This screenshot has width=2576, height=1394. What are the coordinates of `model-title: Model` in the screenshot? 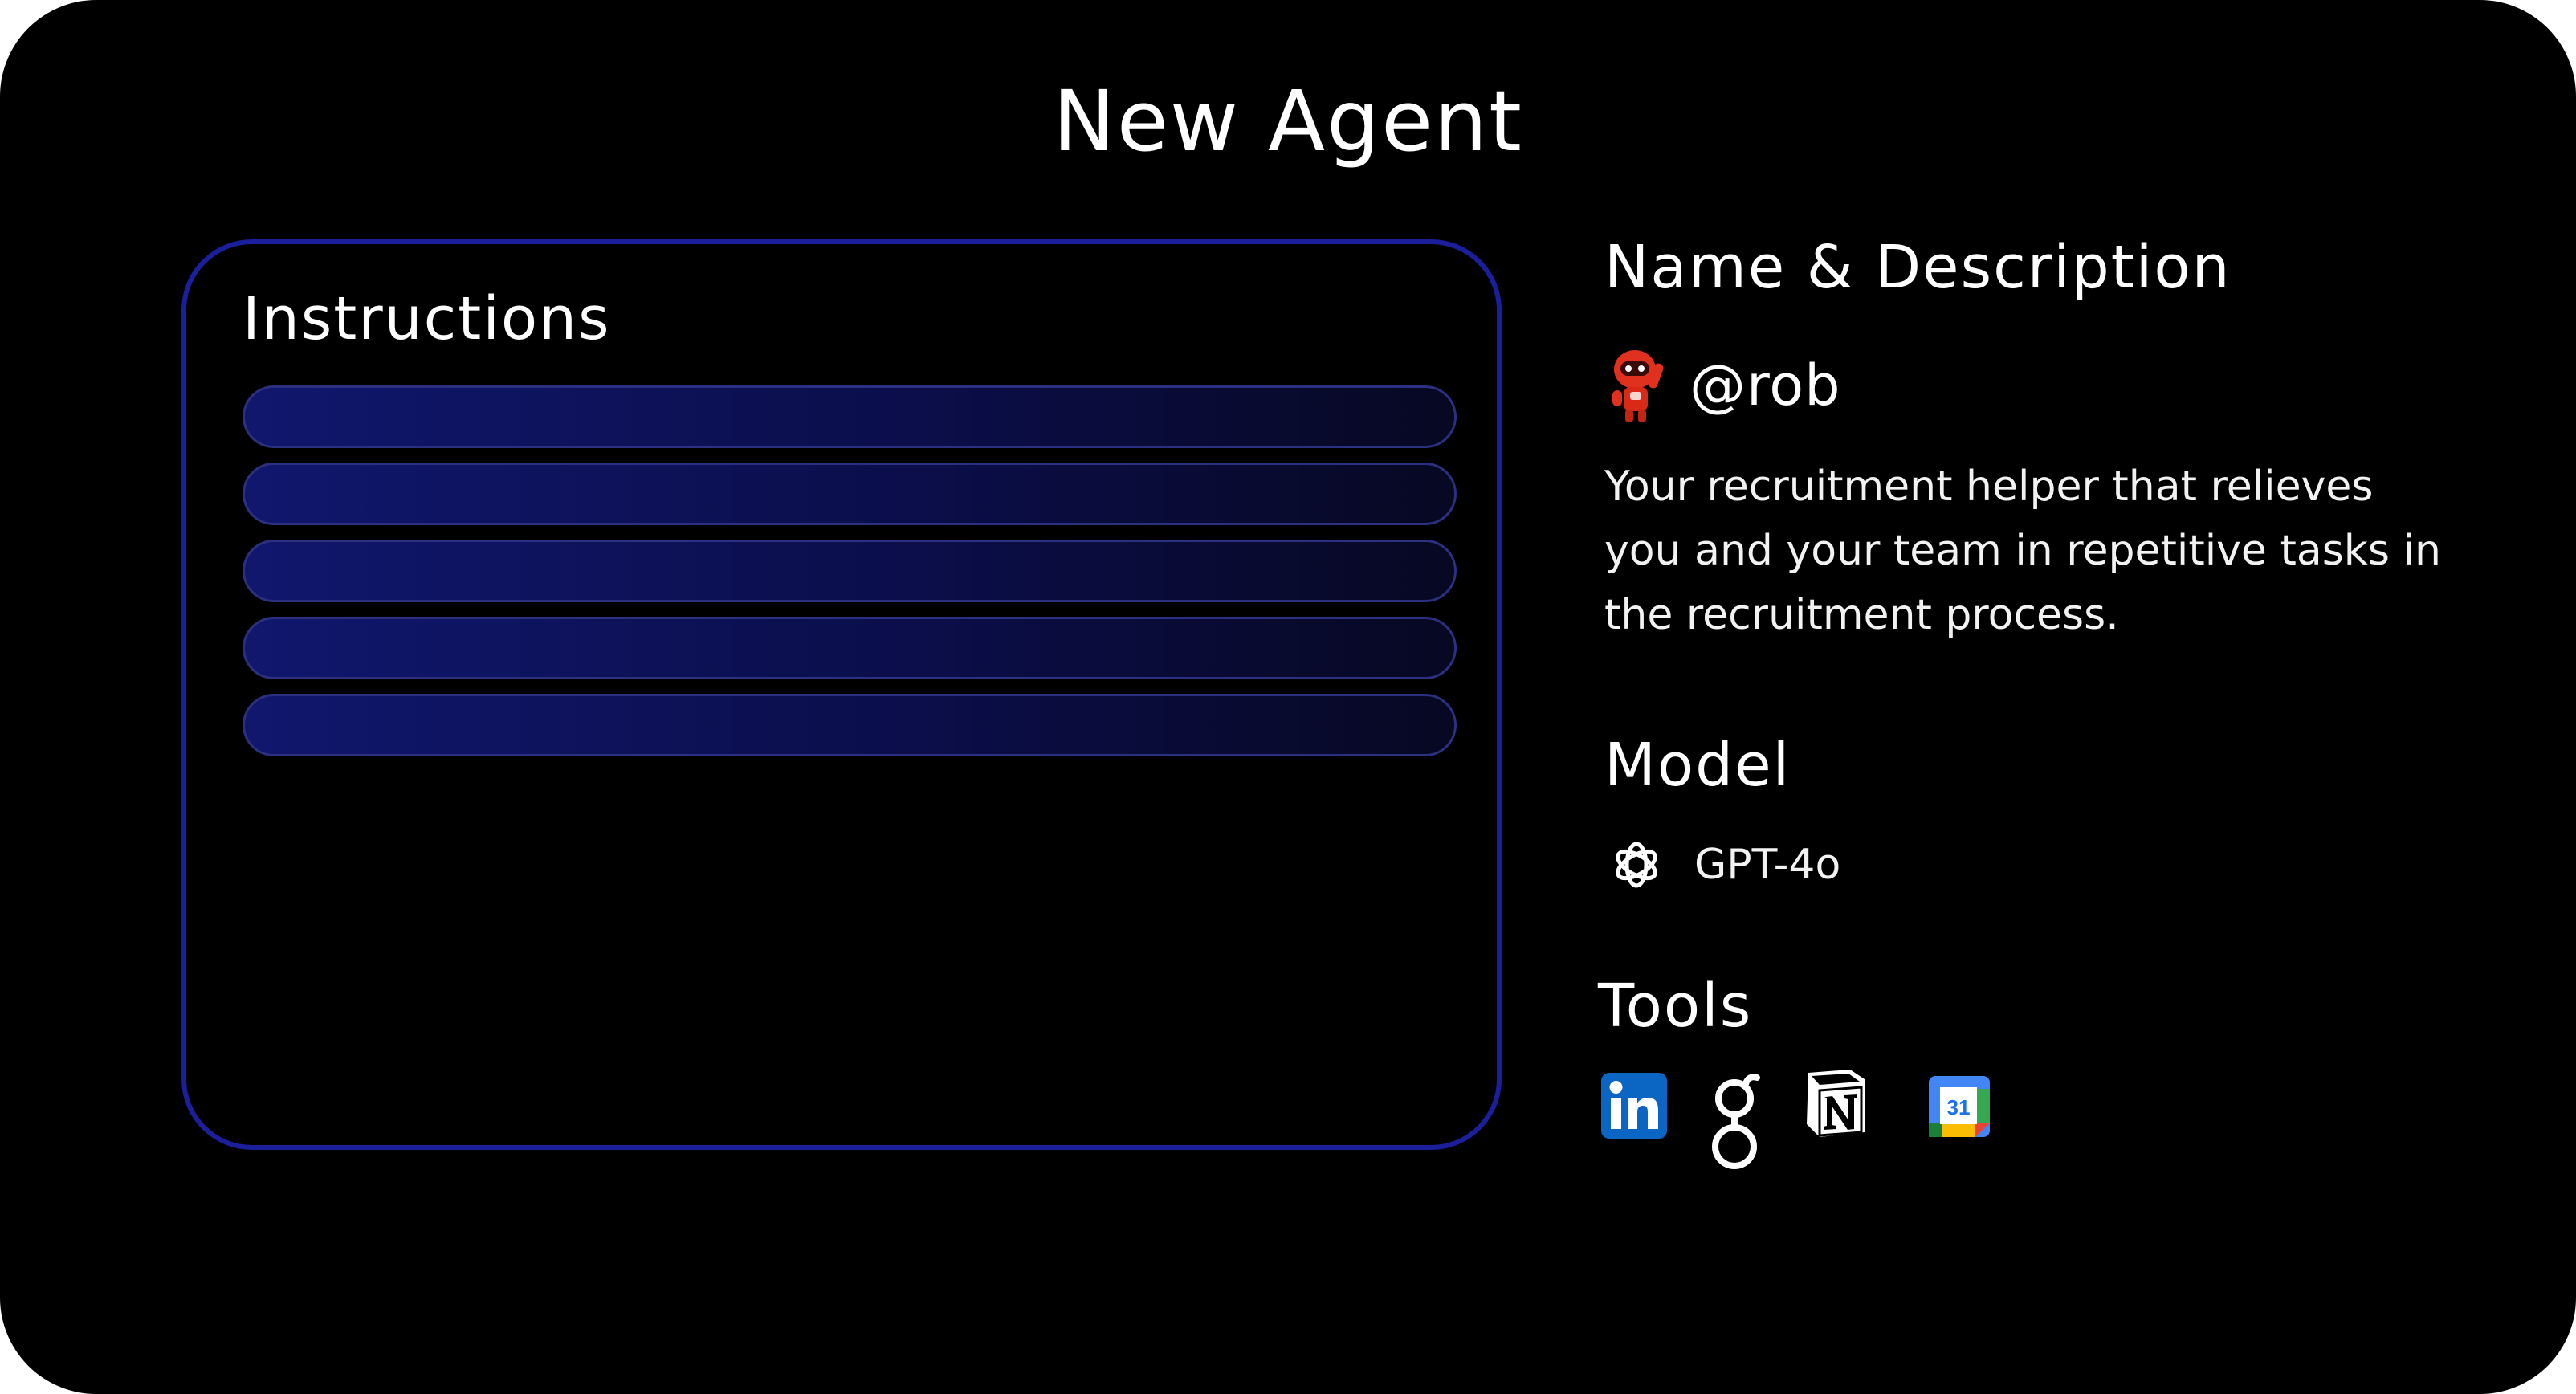 It's located at (1697, 766).